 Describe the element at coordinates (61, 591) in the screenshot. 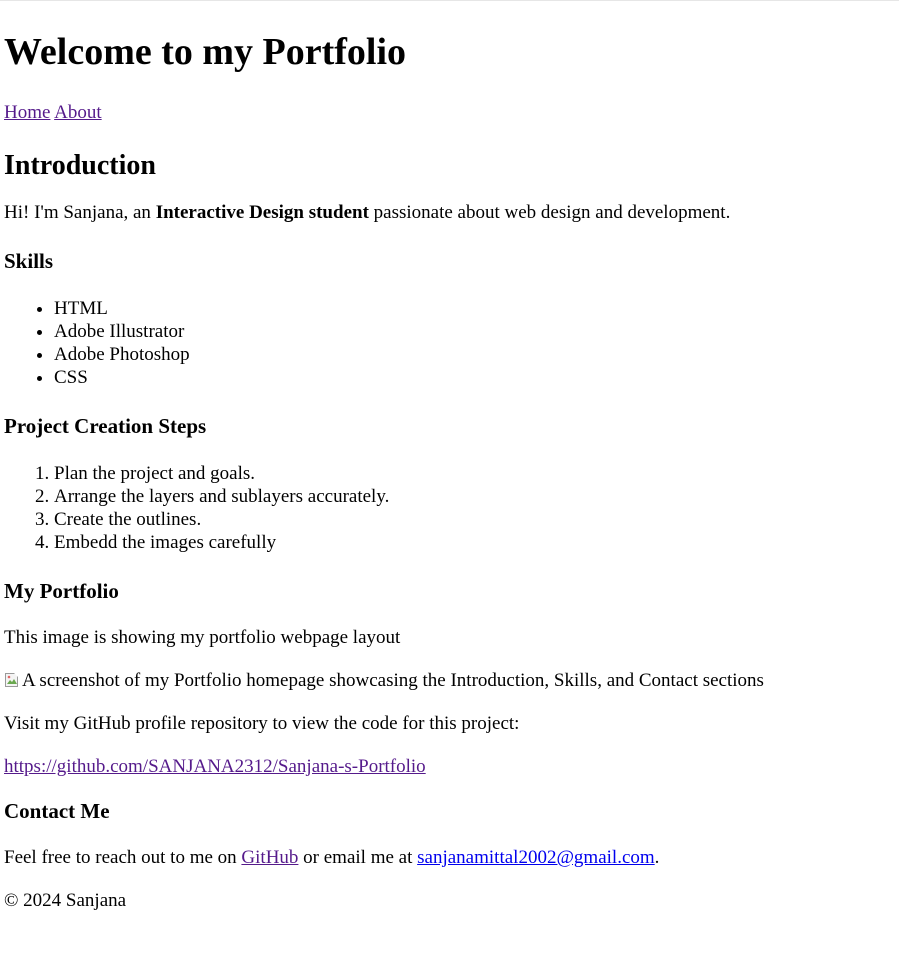

I see `portfolio-heading: My Portfolio` at that location.